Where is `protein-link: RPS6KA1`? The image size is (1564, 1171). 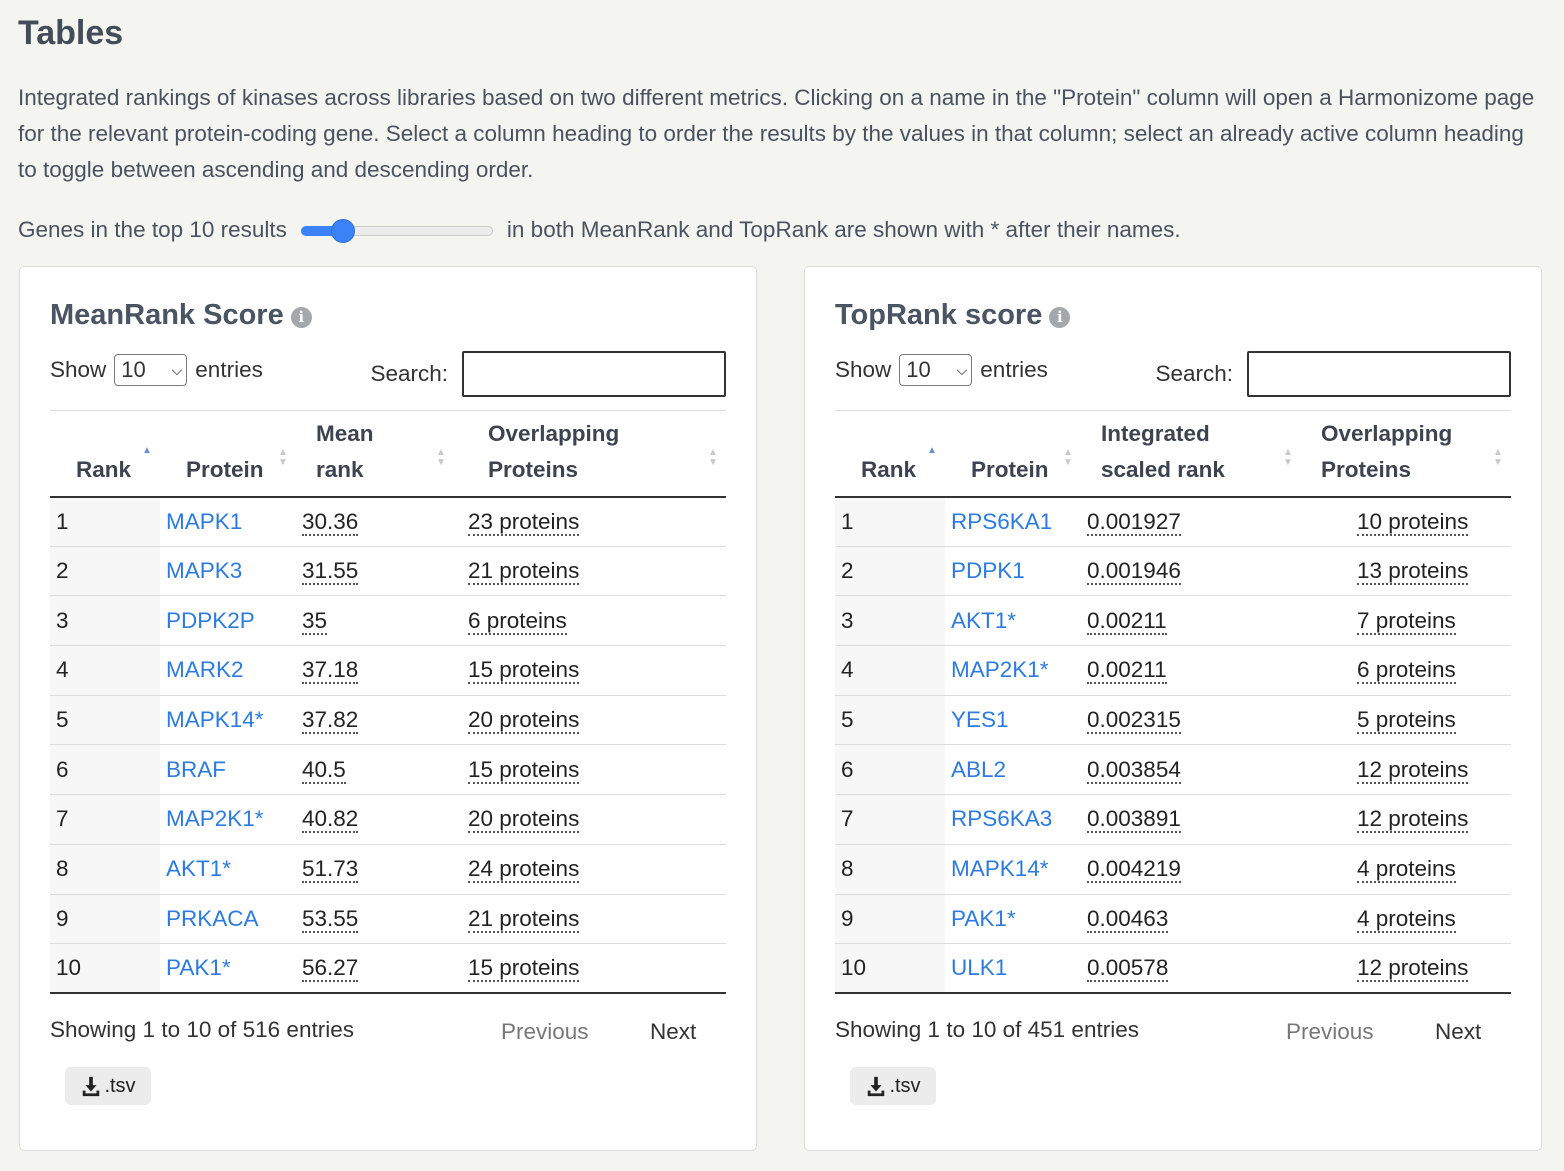 protein-link: RPS6KA1 is located at coordinates (1001, 521).